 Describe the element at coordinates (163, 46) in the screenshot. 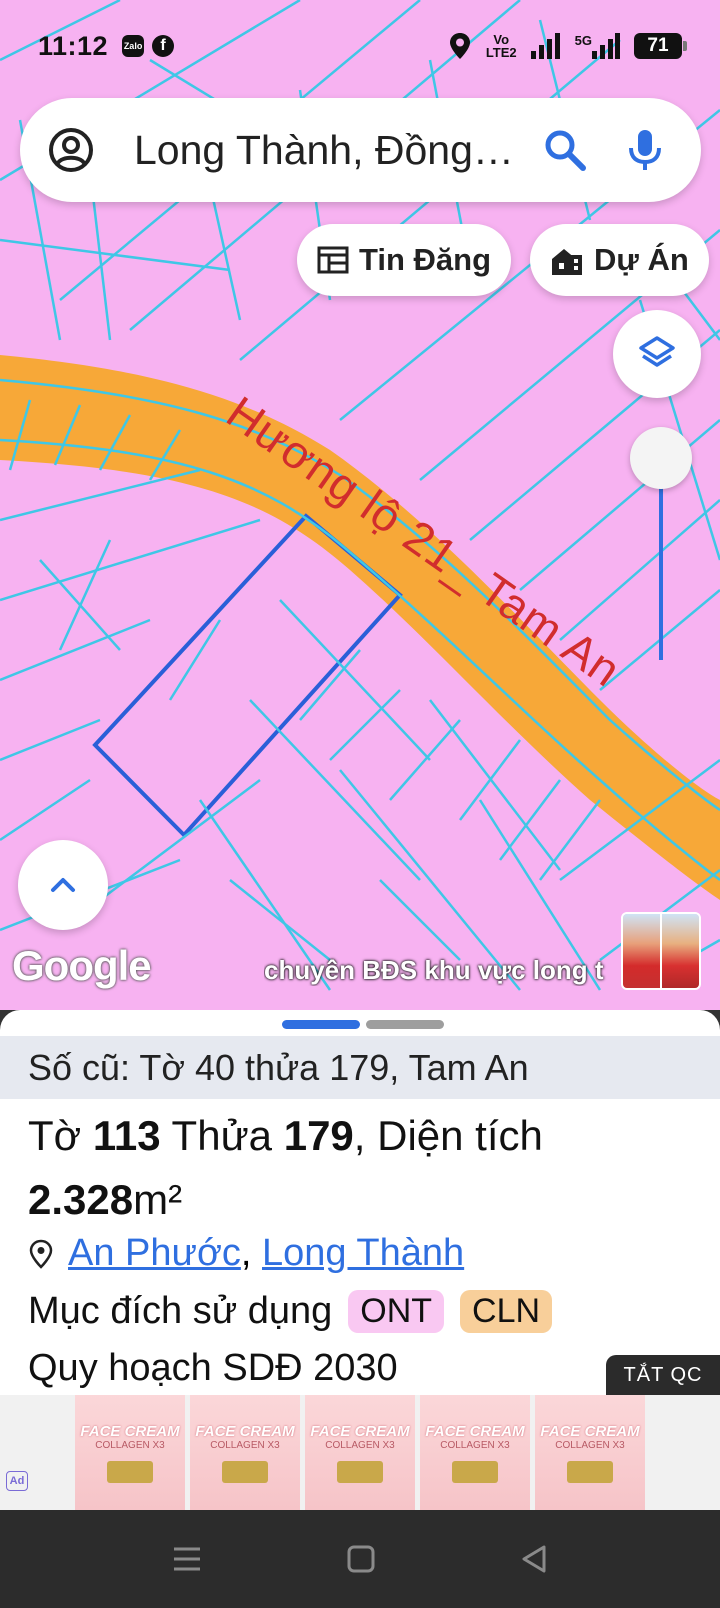

I see `facebook-icon: f` at that location.